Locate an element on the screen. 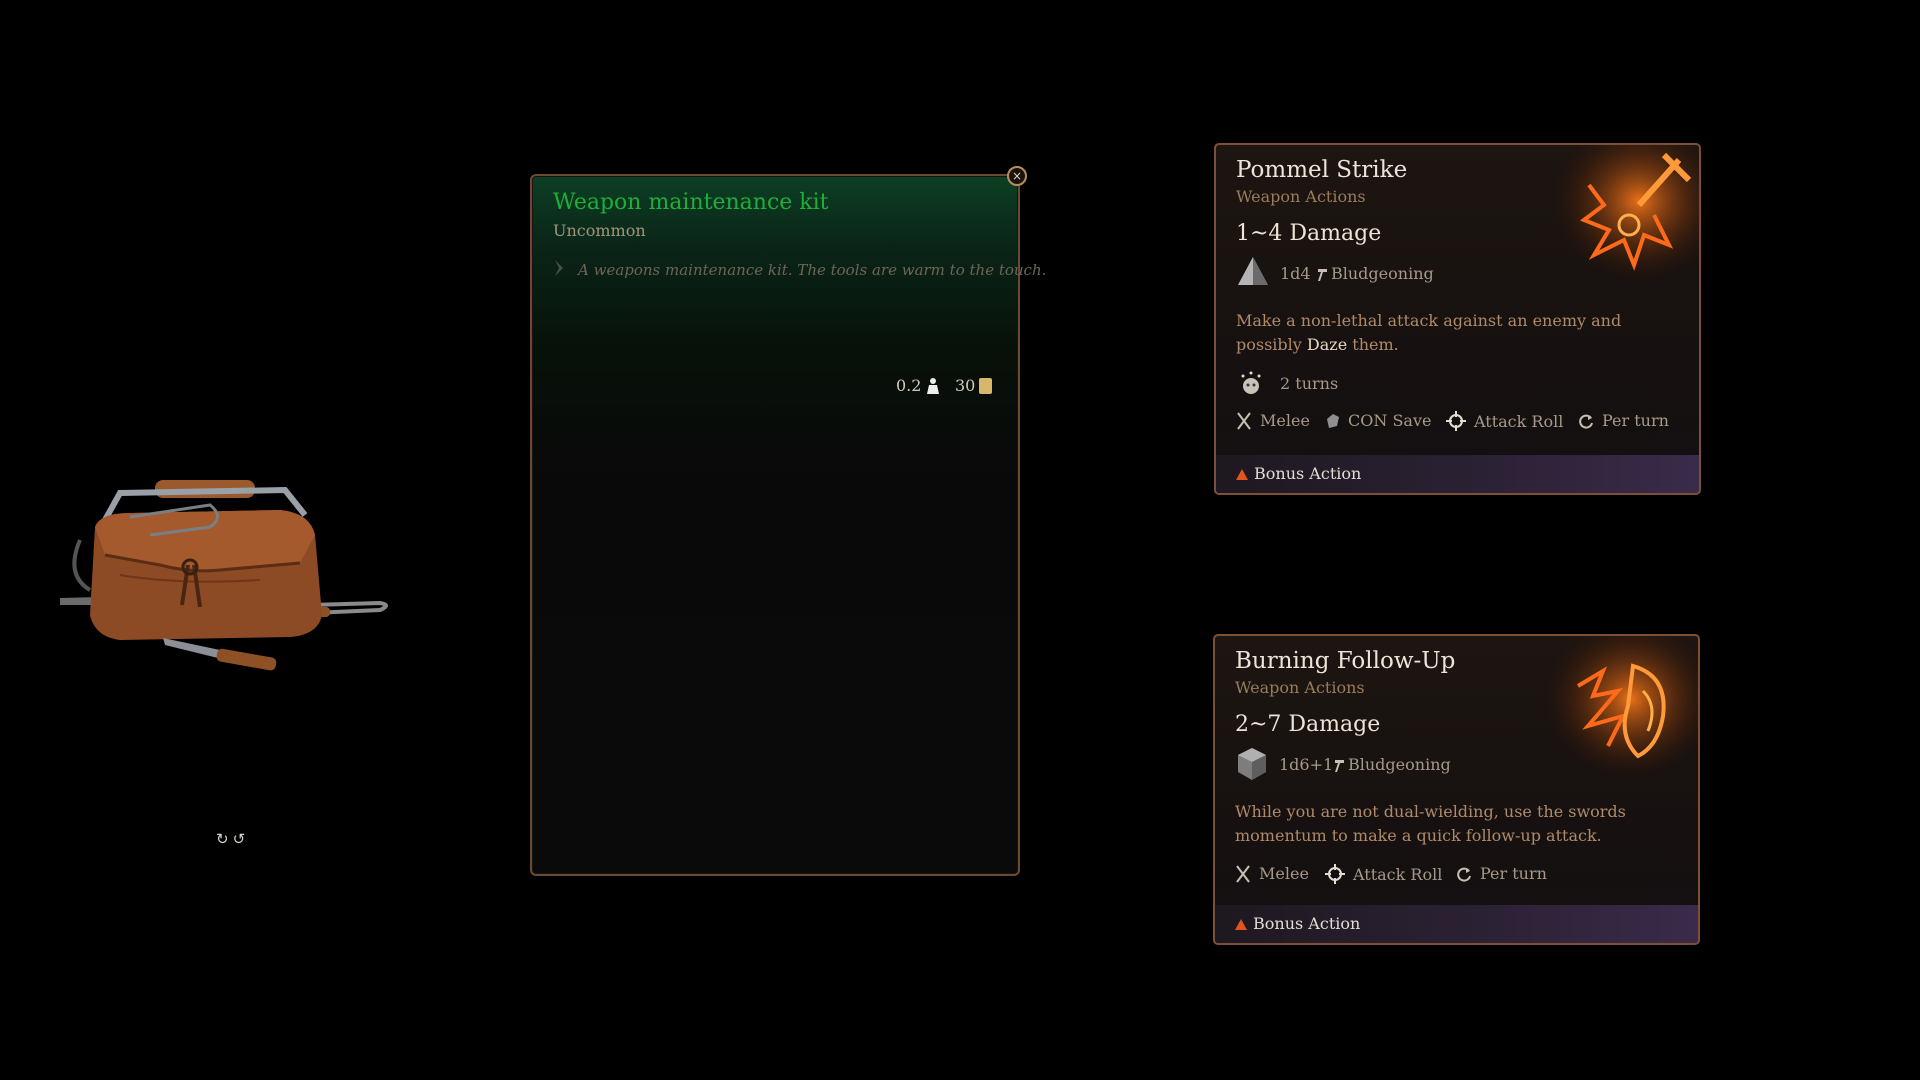  description-icon is located at coordinates (559, 268).